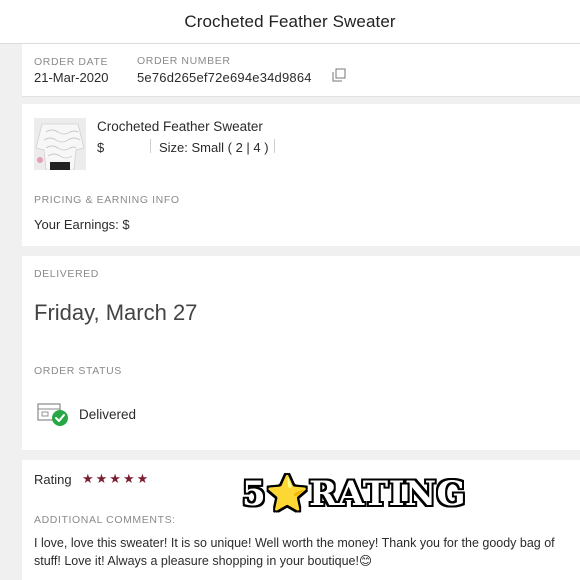 Image resolution: width=580 pixels, height=580 pixels. Describe the element at coordinates (60, 144) in the screenshot. I see `product-thumbnail` at that location.